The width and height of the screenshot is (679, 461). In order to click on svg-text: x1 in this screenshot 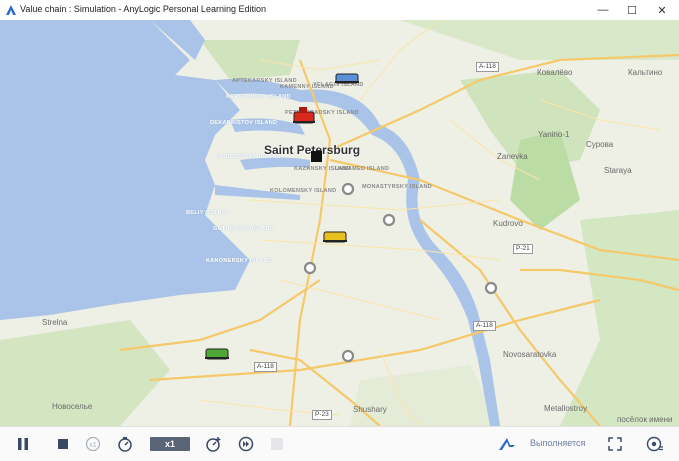, I will do `click(93, 445)`.